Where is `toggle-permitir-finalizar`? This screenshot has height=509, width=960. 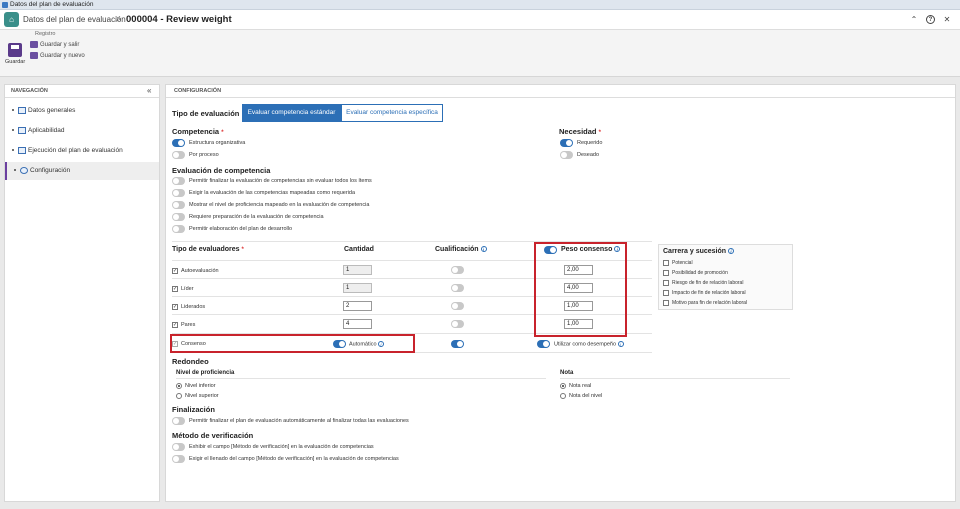 toggle-permitir-finalizar is located at coordinates (178, 181).